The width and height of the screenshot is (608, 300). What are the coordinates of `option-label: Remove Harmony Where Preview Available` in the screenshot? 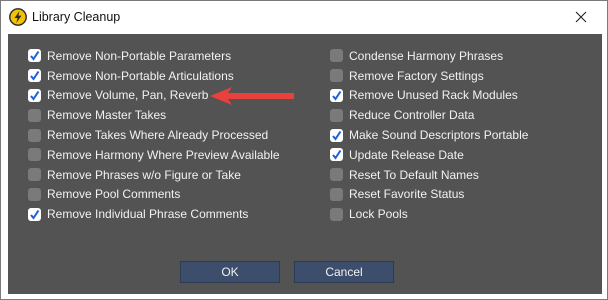 It's located at (163, 154).